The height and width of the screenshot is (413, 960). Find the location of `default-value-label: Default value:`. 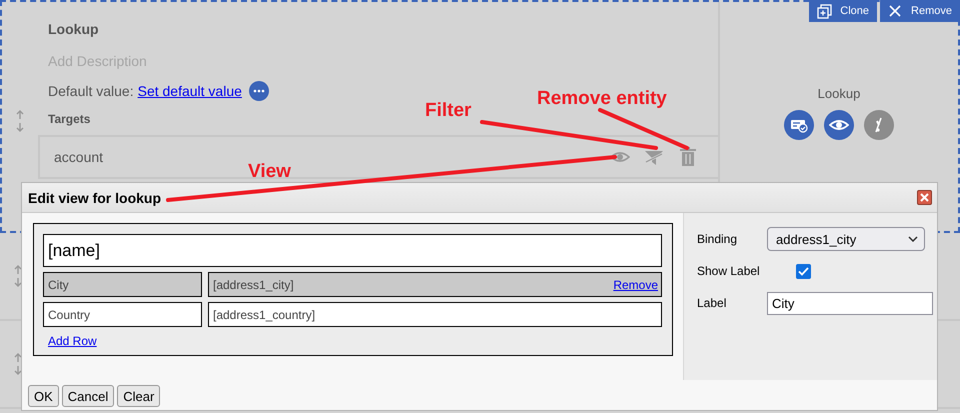

default-value-label: Default value: is located at coordinates (91, 91).